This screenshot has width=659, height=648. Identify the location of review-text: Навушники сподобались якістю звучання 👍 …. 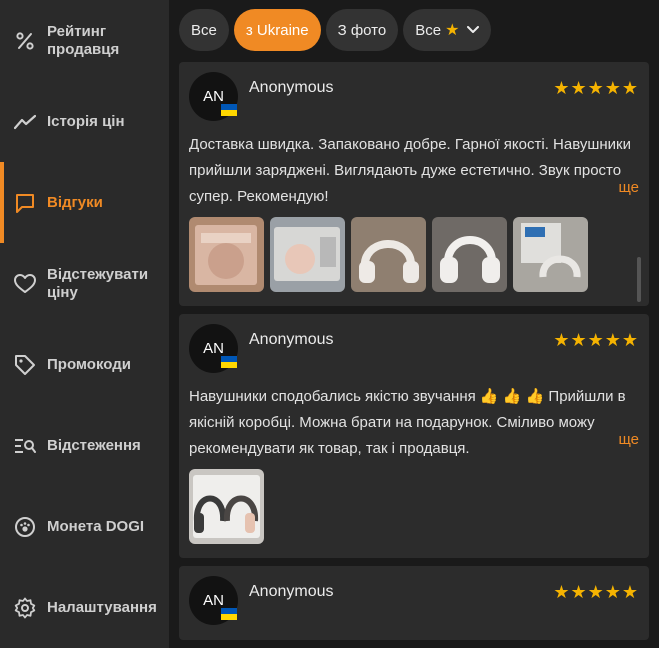
(407, 422).